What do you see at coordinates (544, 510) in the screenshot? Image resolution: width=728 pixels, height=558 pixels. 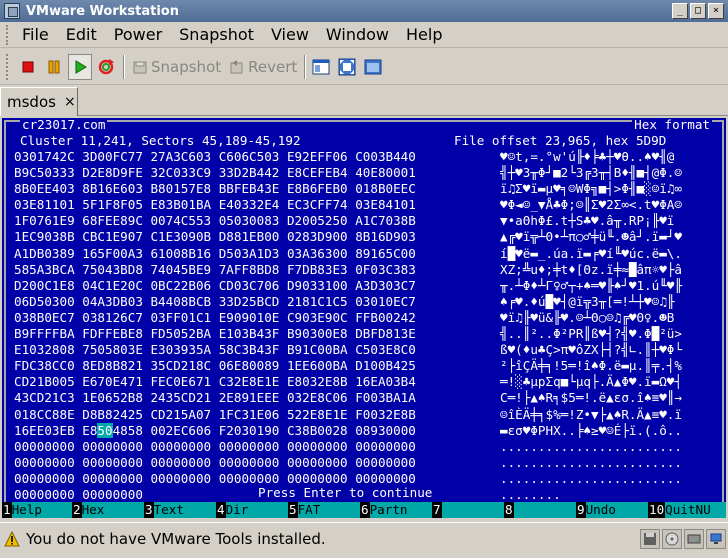 I see `fkey-label` at bounding box center [544, 510].